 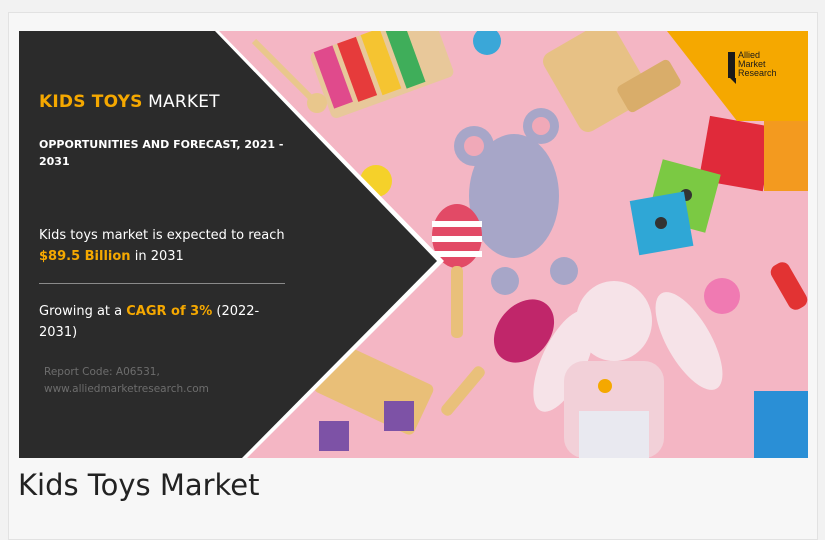 What do you see at coordinates (732, 68) in the screenshot?
I see `logo-icon` at bounding box center [732, 68].